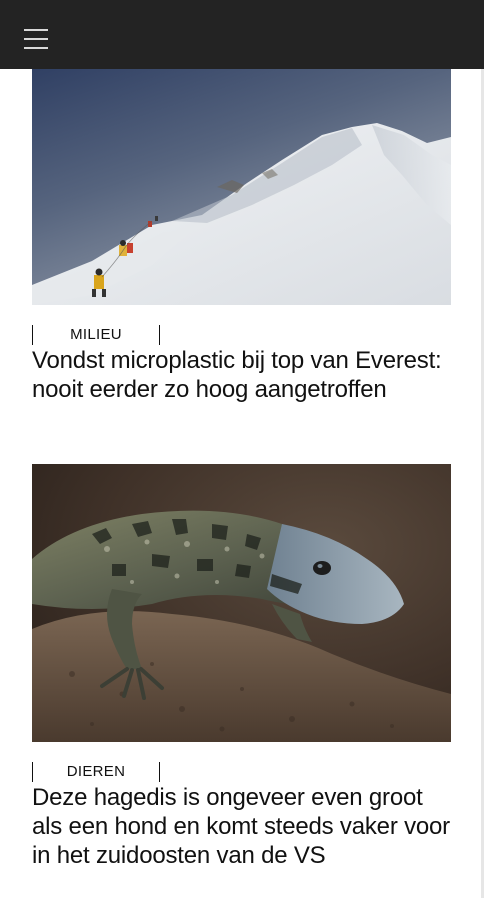 This screenshot has width=484, height=898. Describe the element at coordinates (96, 335) in the screenshot. I see `article-category: MILIEU` at that location.